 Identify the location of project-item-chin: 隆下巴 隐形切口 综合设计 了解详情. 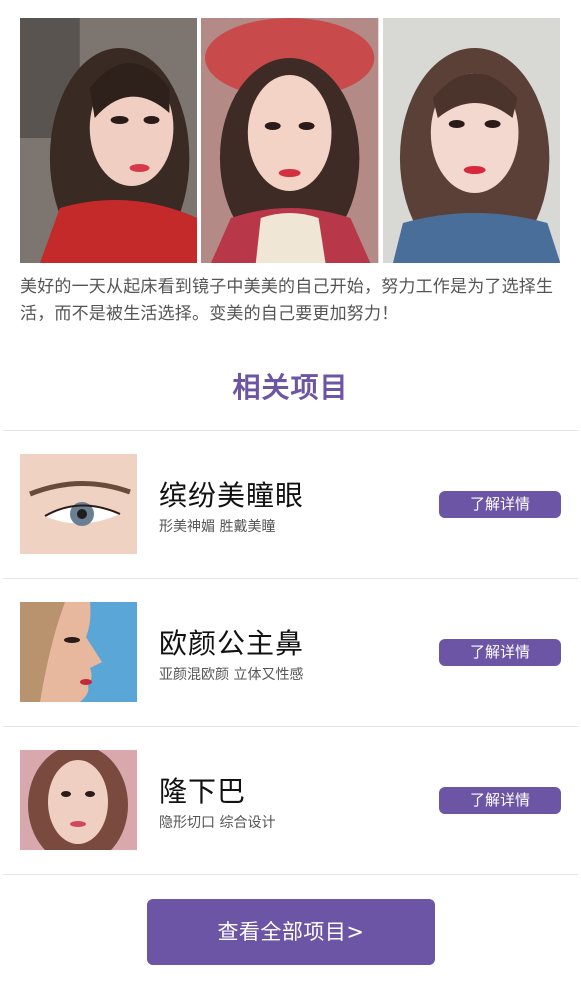
(290, 800).